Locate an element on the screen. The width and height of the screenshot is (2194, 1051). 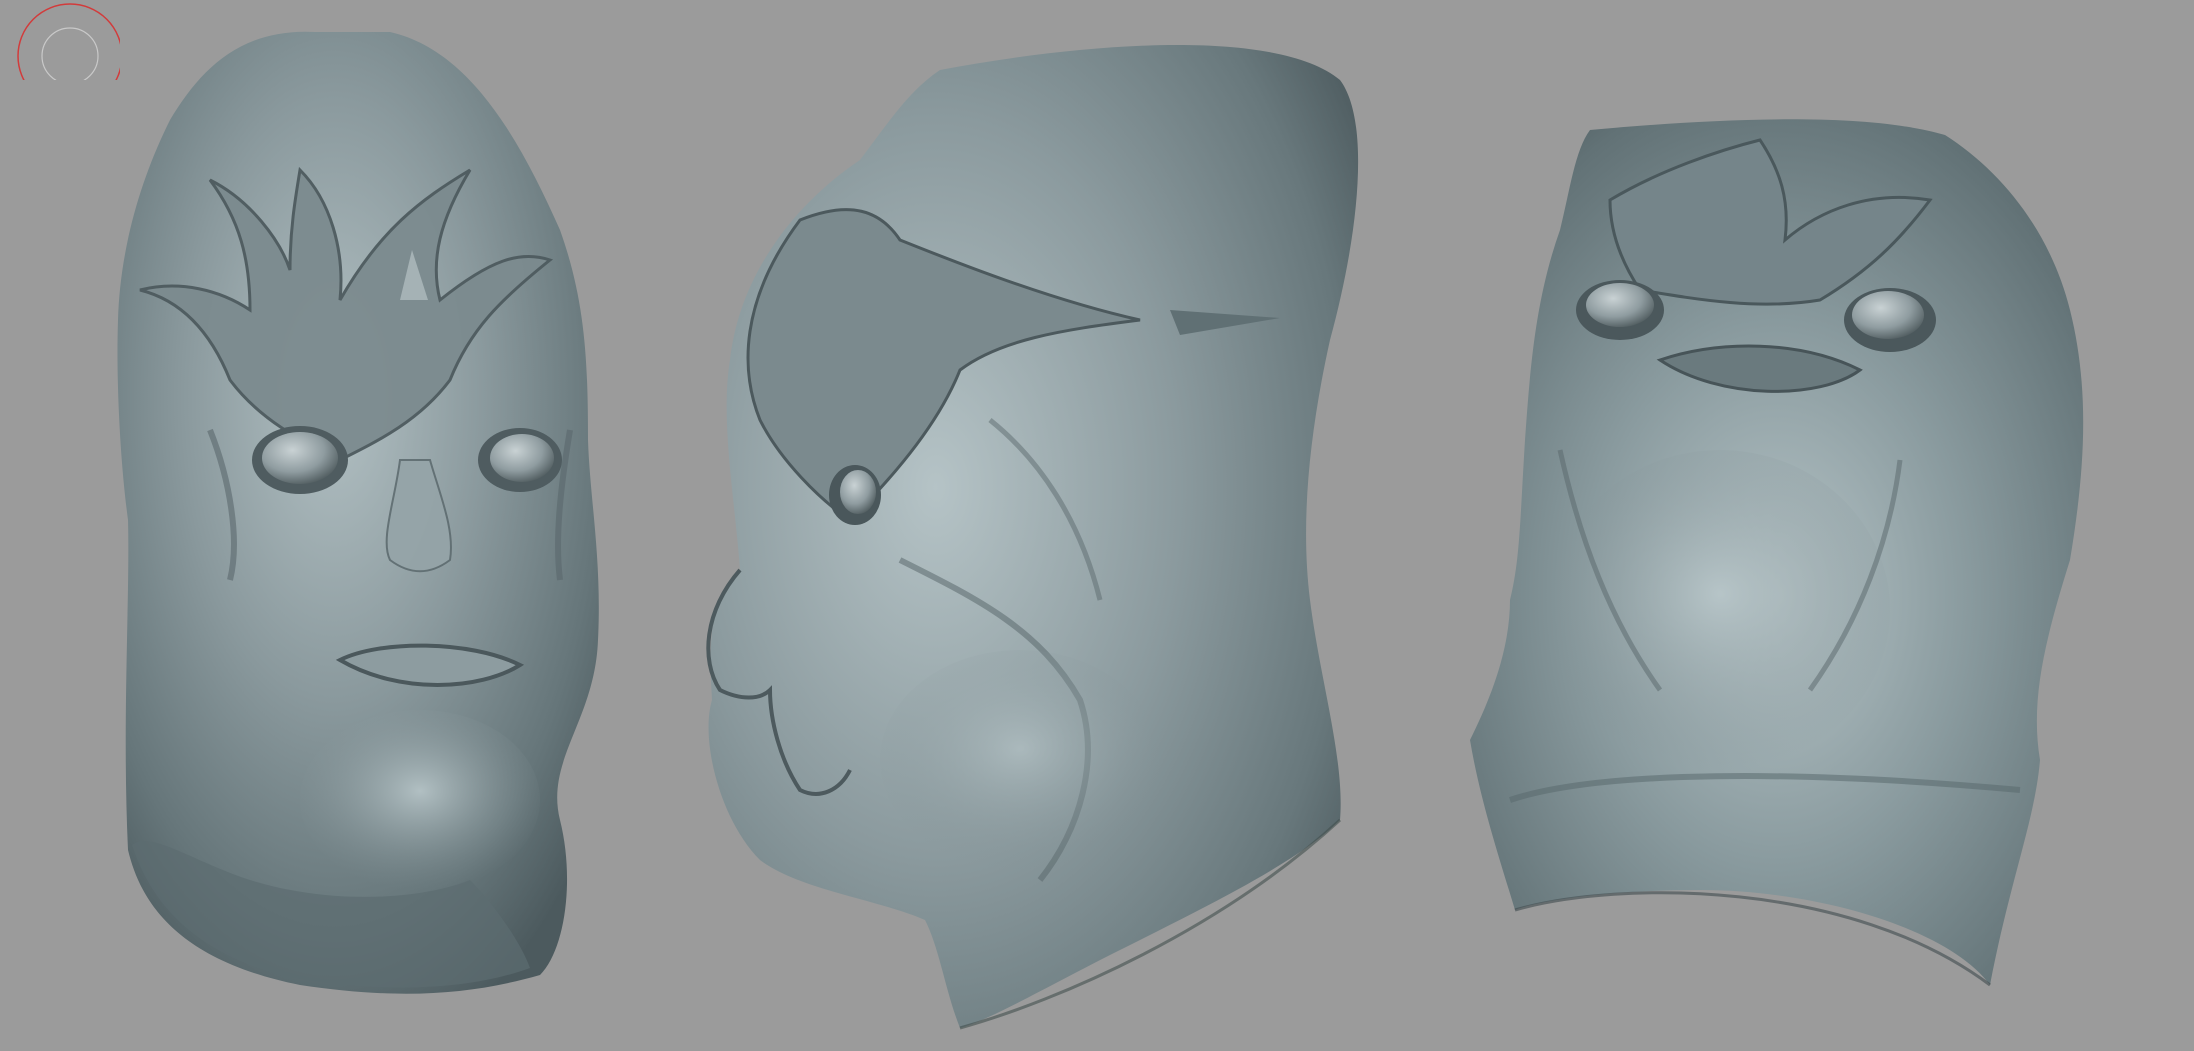
chin is located at coordinates (420, 800).